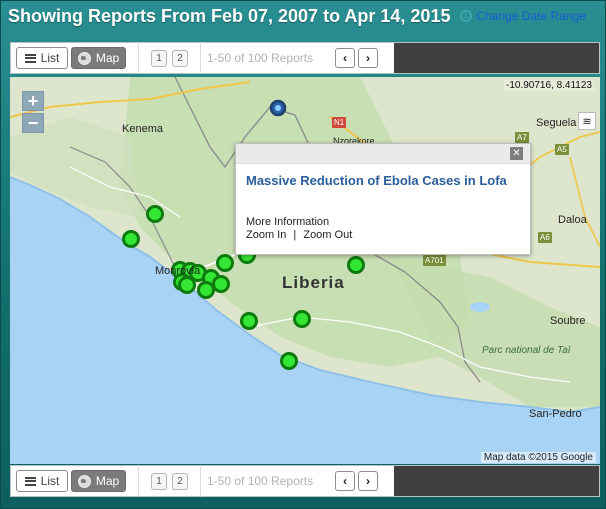 Image resolution: width=606 pixels, height=509 pixels. What do you see at coordinates (266, 235) in the screenshot?
I see `popup-zoom-in-link: Zoom In` at bounding box center [266, 235].